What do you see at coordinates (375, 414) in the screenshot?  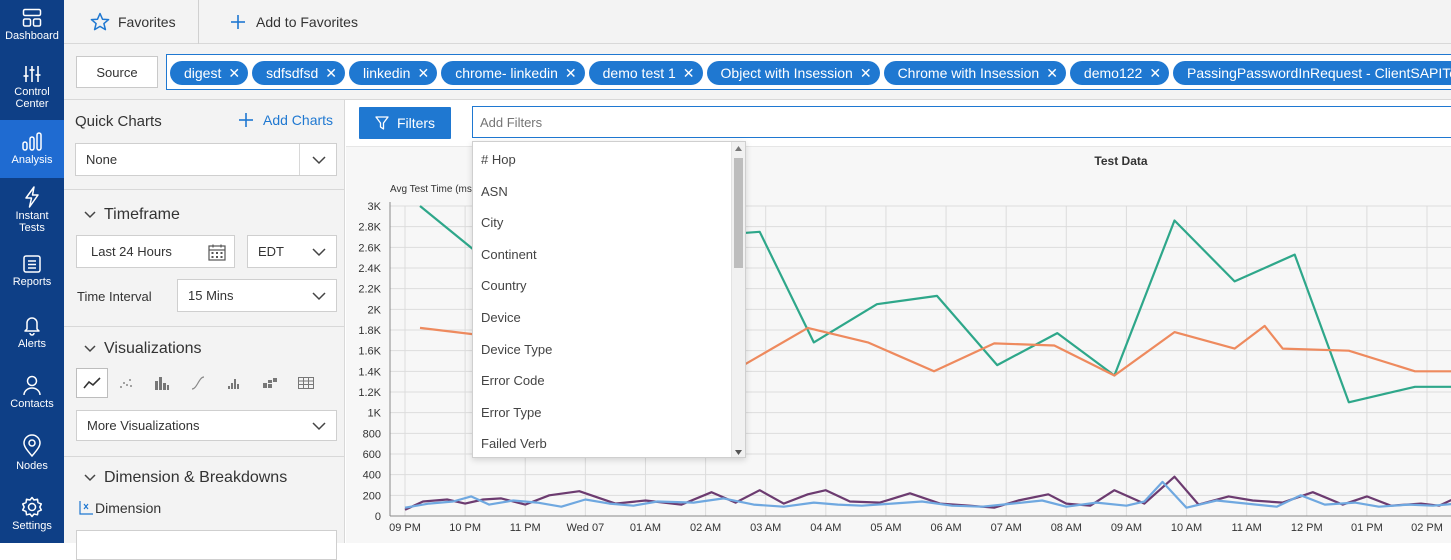 I see `y-tick-label: 1K` at bounding box center [375, 414].